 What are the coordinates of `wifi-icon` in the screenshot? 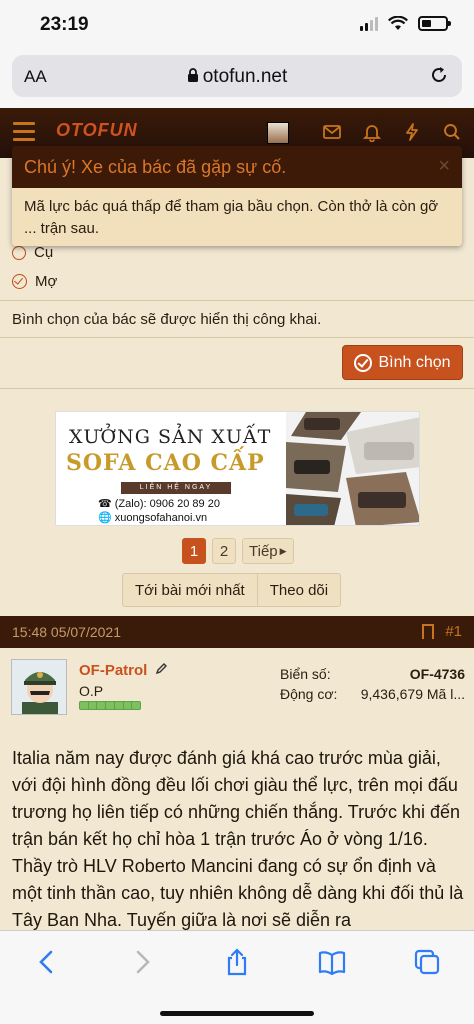 It's located at (398, 23).